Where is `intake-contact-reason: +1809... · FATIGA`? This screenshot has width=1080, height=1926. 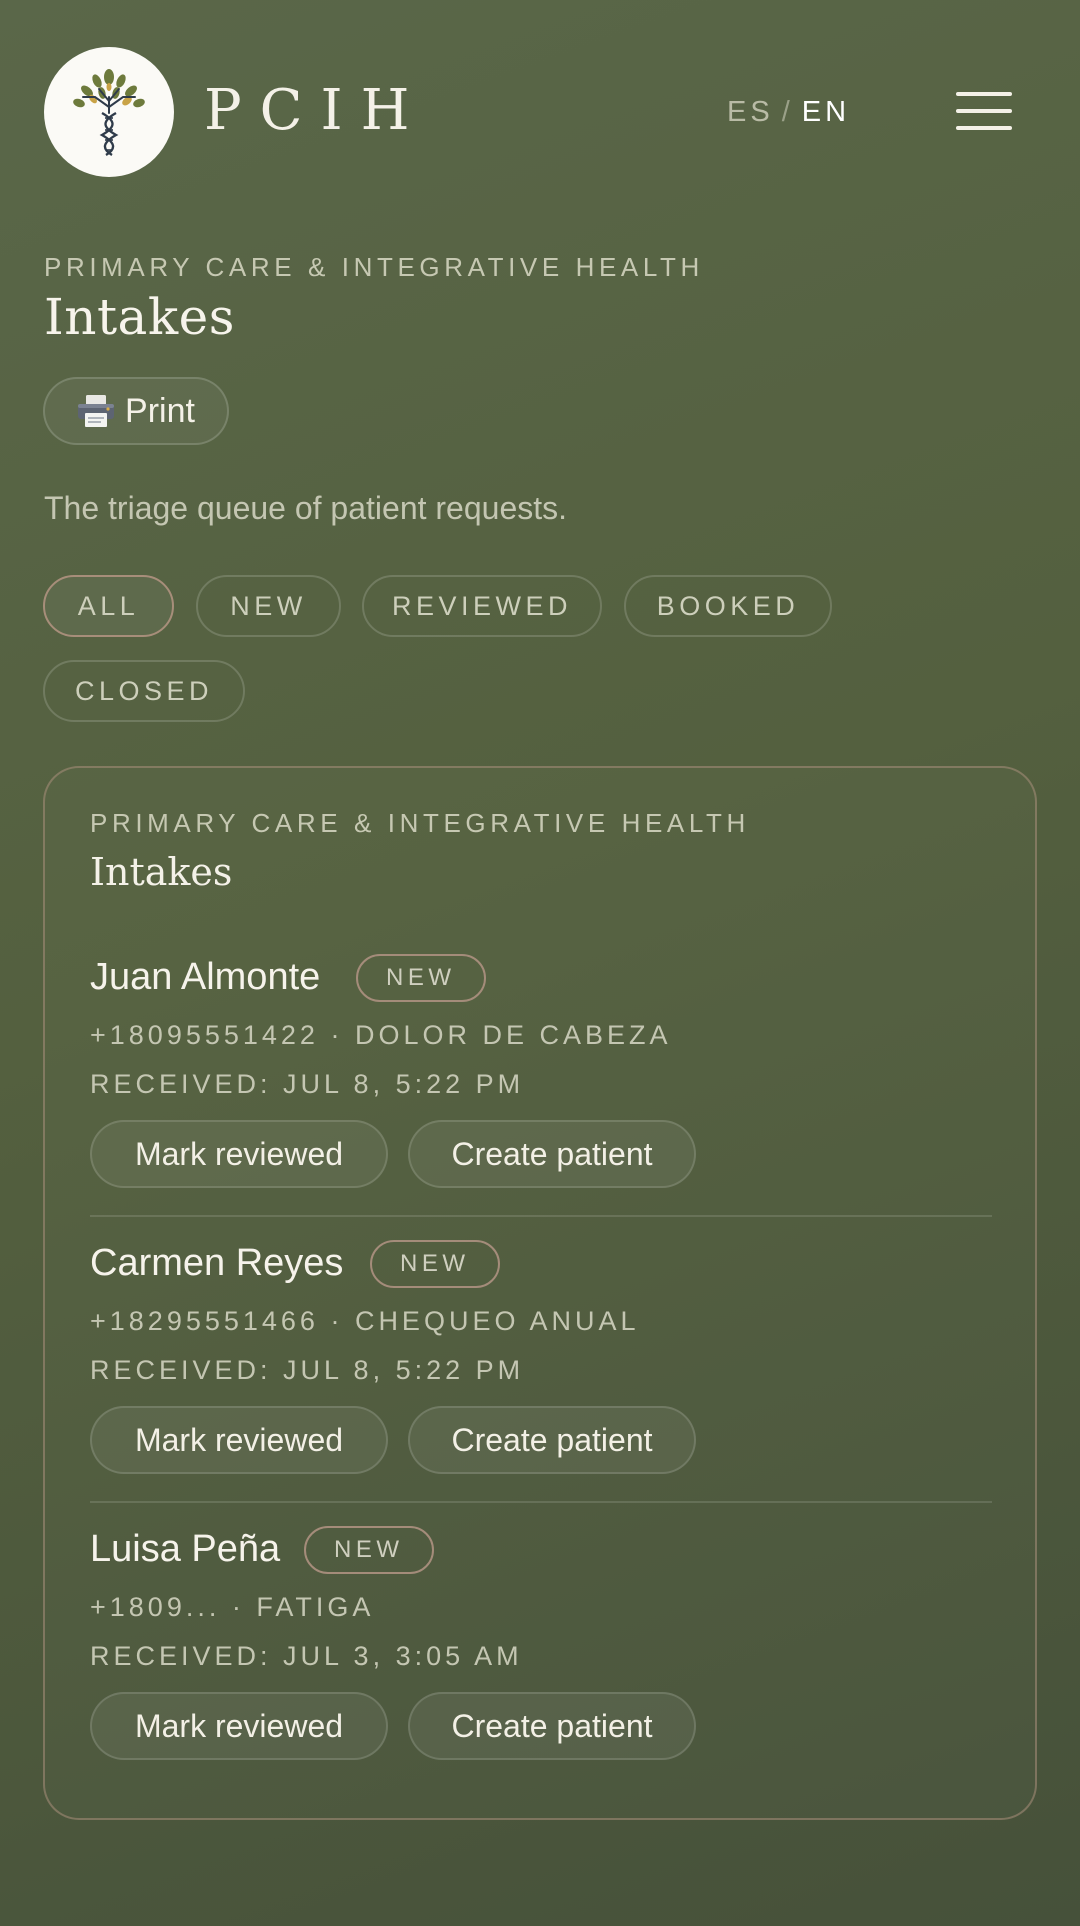
intake-contact-reason: +1809... · FATIGA is located at coordinates (232, 1607).